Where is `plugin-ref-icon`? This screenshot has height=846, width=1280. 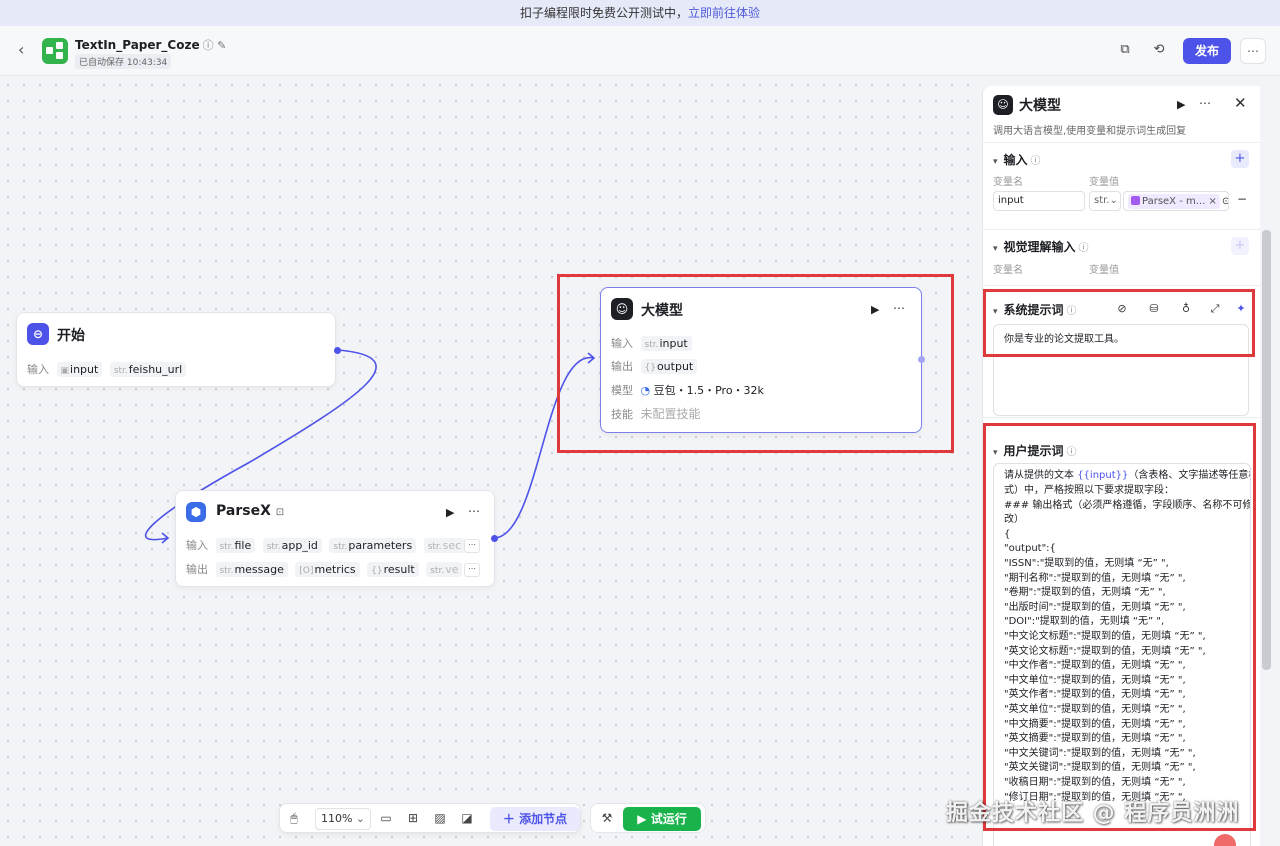
plugin-ref-icon is located at coordinates (1135, 200).